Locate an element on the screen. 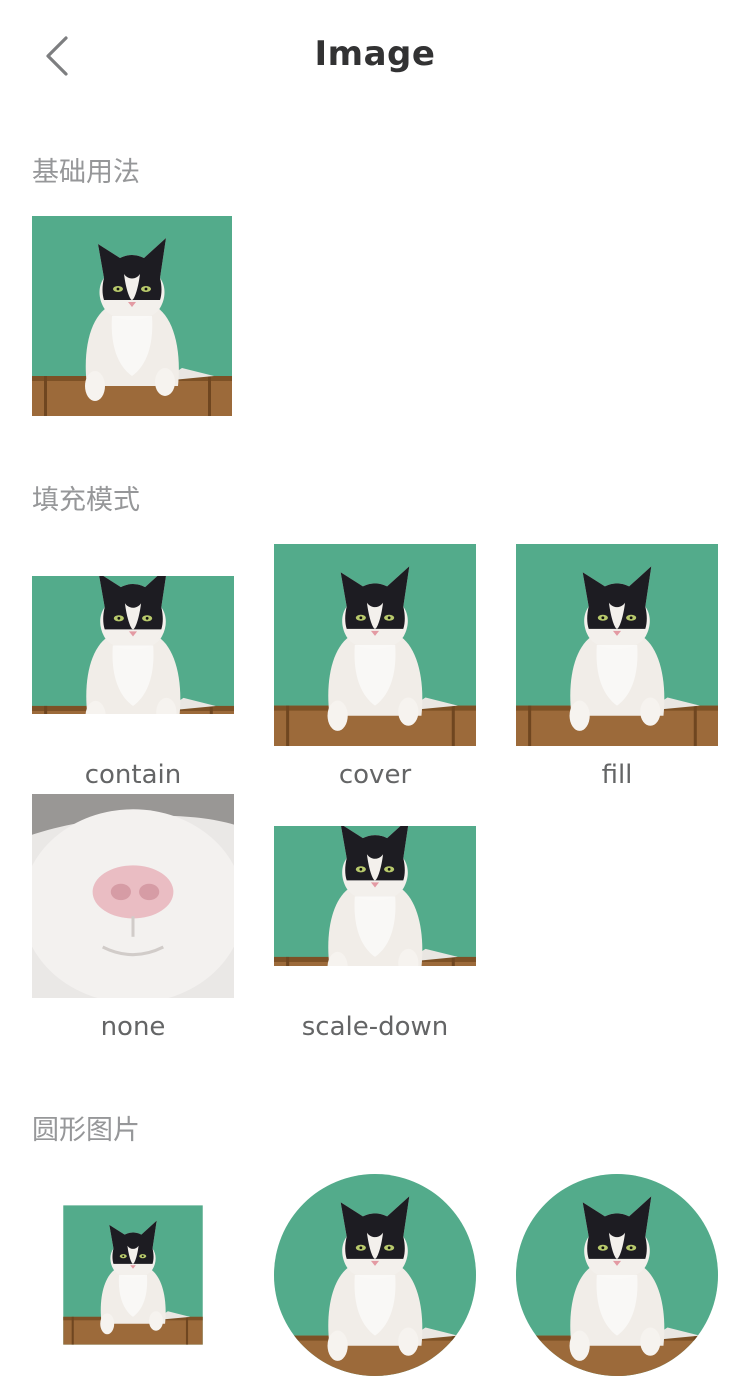 Image resolution: width=750 pixels, height=1376 pixels. cat-image-scale-down is located at coordinates (375, 896).